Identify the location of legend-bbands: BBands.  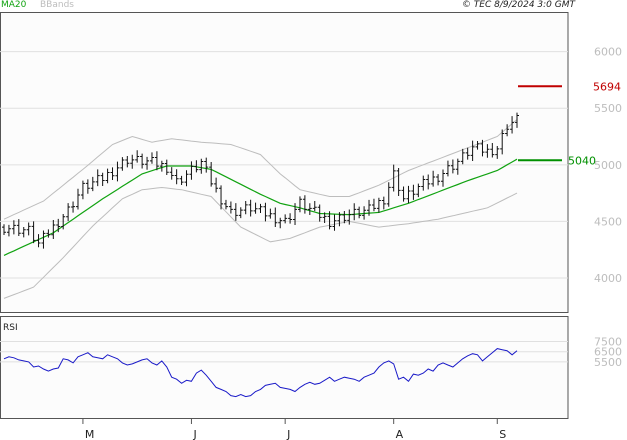
(57, 5).